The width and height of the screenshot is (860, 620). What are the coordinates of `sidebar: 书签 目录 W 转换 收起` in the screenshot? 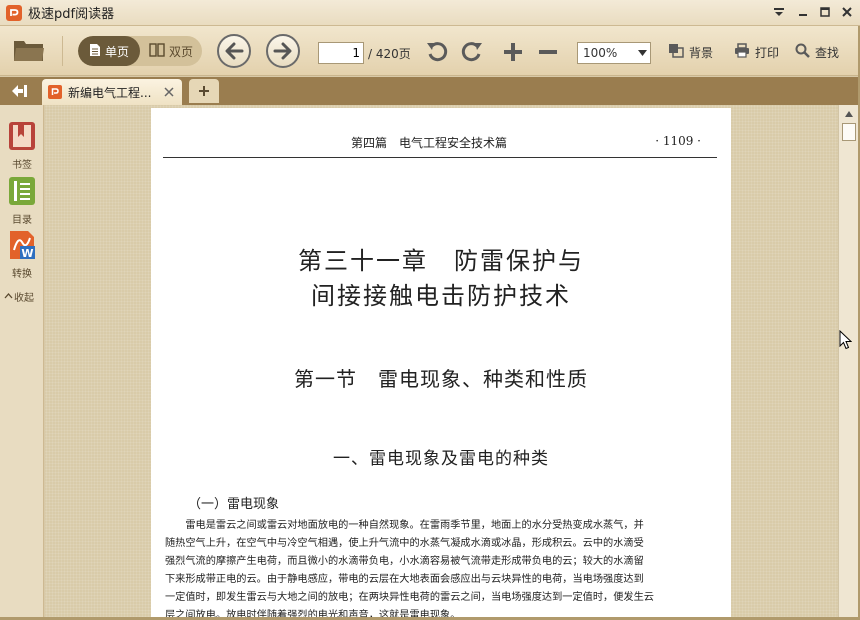 It's located at (22, 362).